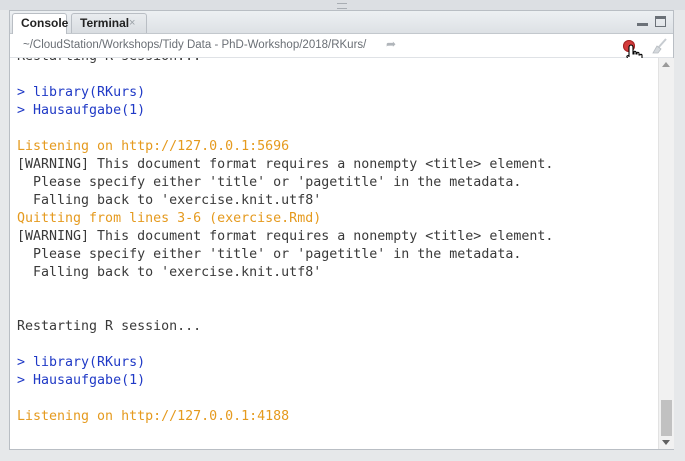 Image resolution: width=685 pixels, height=461 pixels. What do you see at coordinates (153, 416) in the screenshot?
I see `console-line: Listening on http://127.0.0.1:4188` at bounding box center [153, 416].